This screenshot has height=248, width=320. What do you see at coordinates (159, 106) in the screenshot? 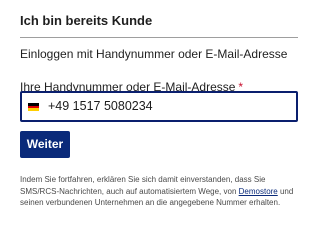
I see `phone-email-input: +49 1517 5080234` at bounding box center [159, 106].